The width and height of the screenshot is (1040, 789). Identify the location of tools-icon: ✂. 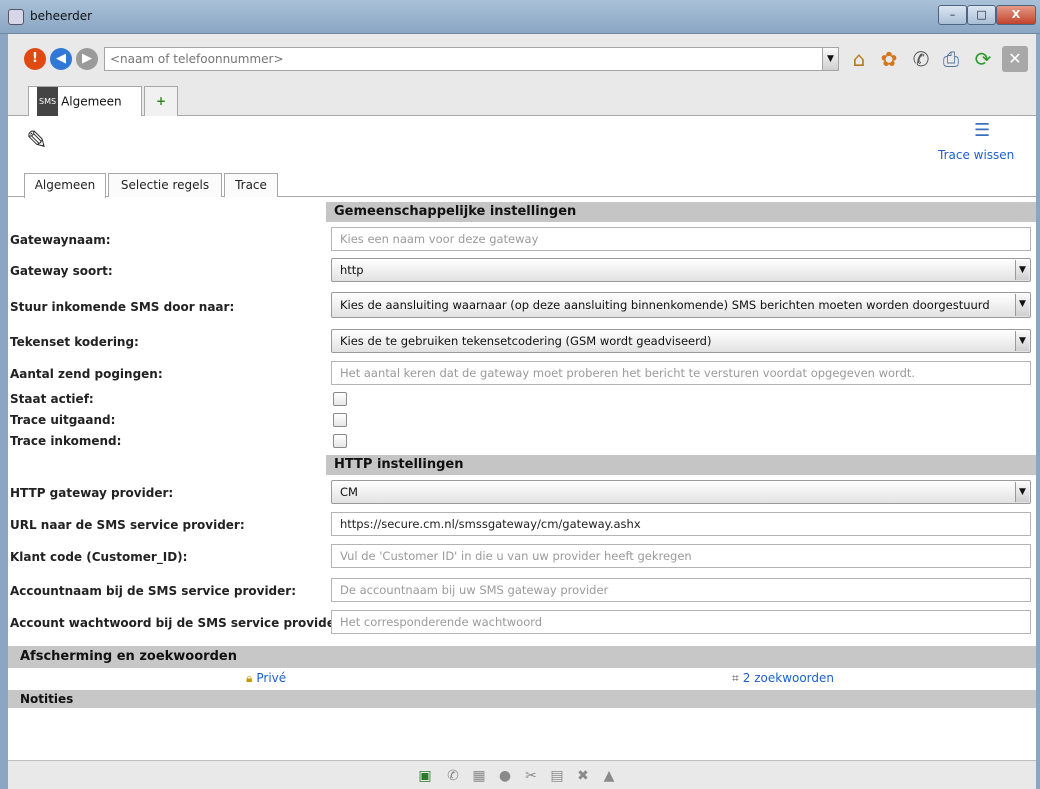
(531, 776).